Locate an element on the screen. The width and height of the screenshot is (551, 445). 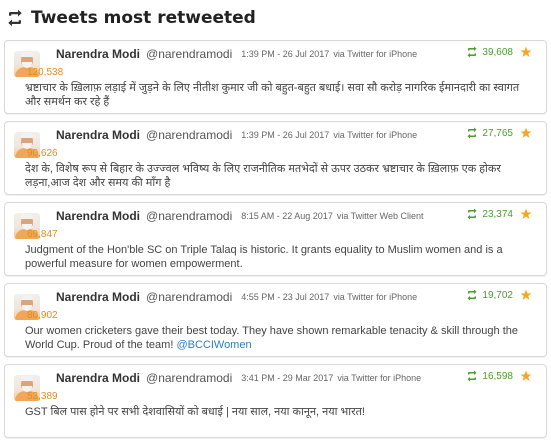
section-header: Tweets most retweeted is located at coordinates (275, 18).